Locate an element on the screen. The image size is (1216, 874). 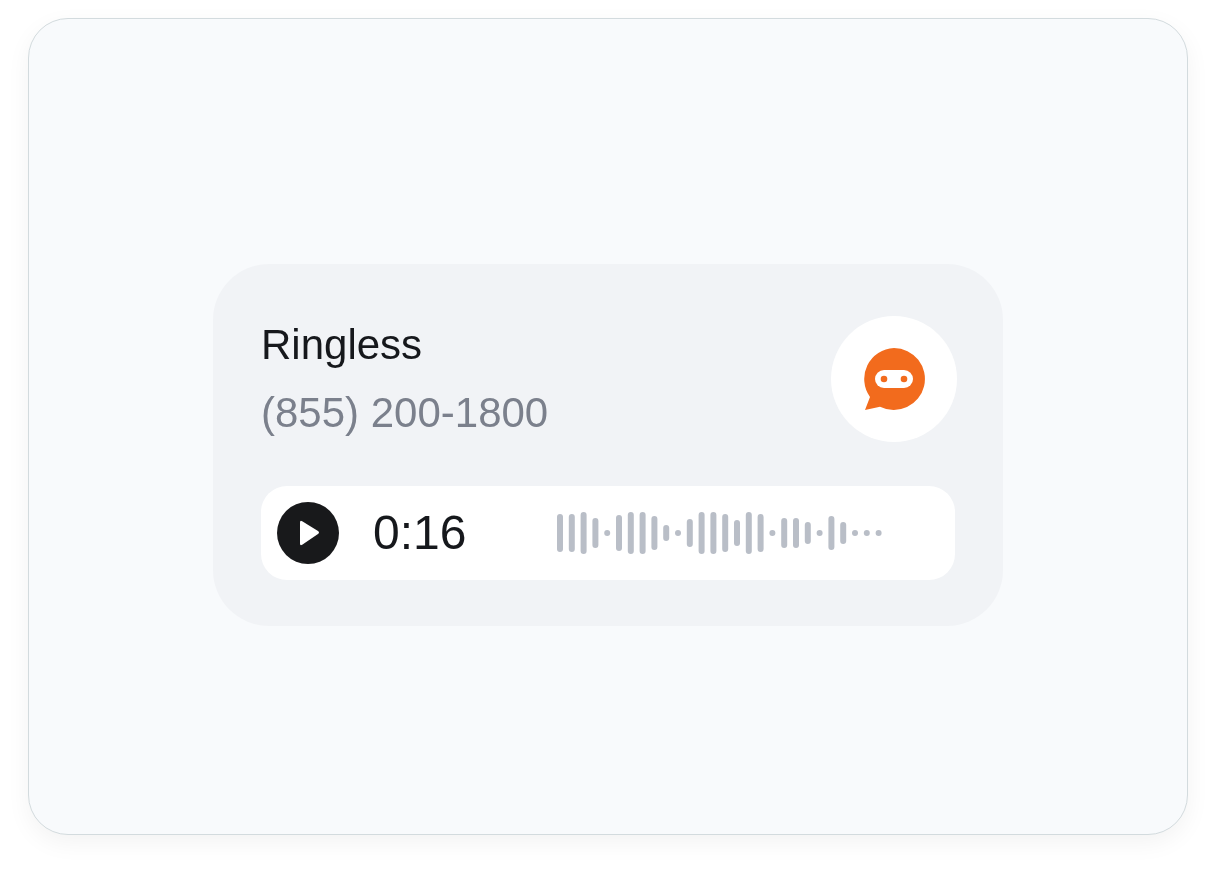
phone-number: (855) 200-1800 is located at coordinates (405, 412).